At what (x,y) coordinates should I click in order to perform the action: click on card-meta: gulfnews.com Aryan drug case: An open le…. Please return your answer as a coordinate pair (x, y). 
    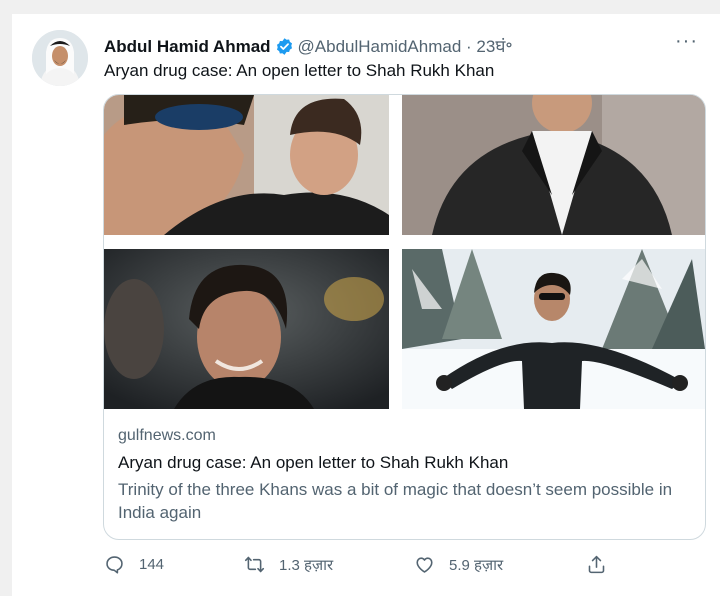
    Looking at the image, I should click on (404, 475).